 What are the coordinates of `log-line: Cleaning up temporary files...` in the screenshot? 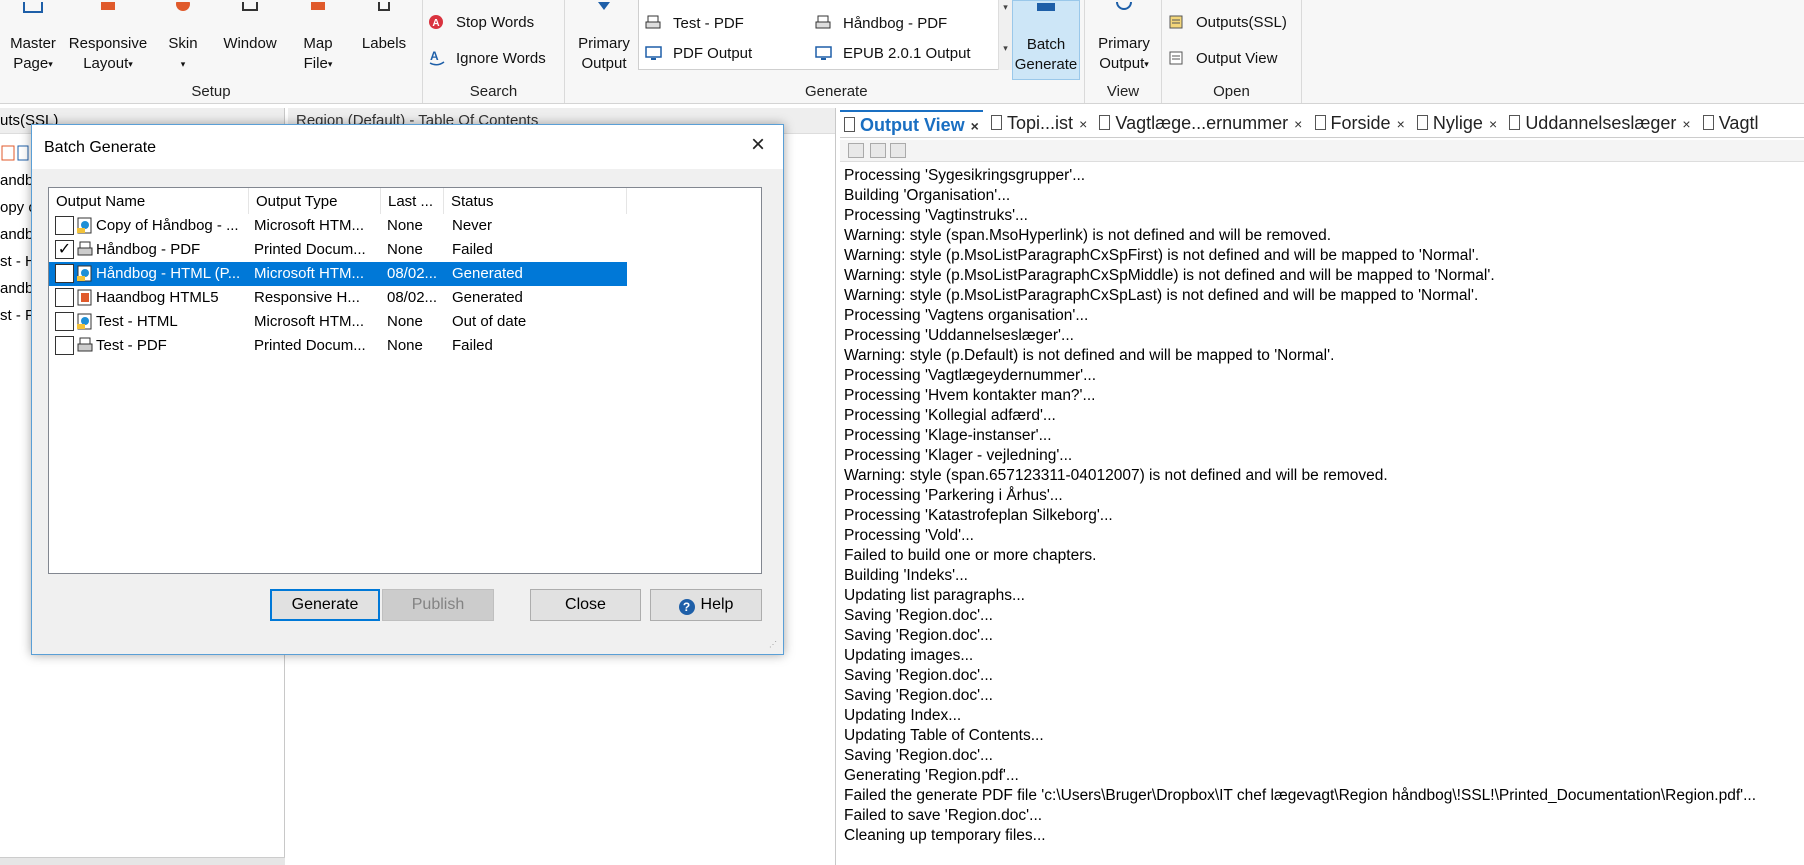 It's located at (945, 835).